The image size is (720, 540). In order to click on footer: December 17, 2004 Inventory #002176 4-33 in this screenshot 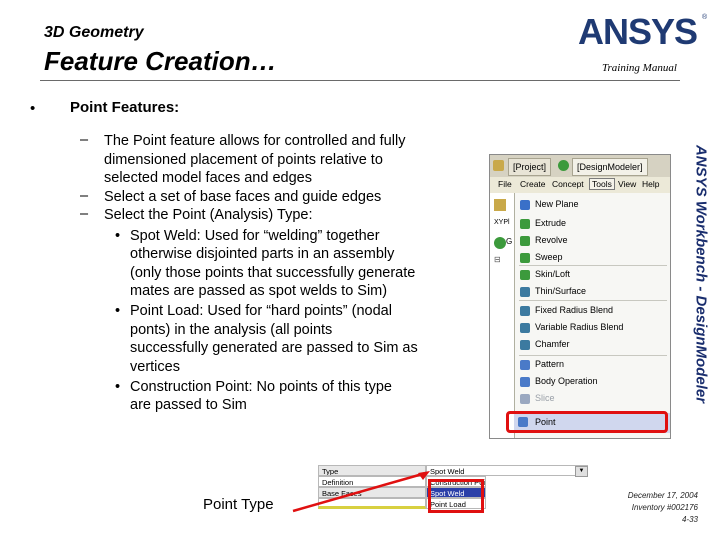, I will do `click(644, 508)`.